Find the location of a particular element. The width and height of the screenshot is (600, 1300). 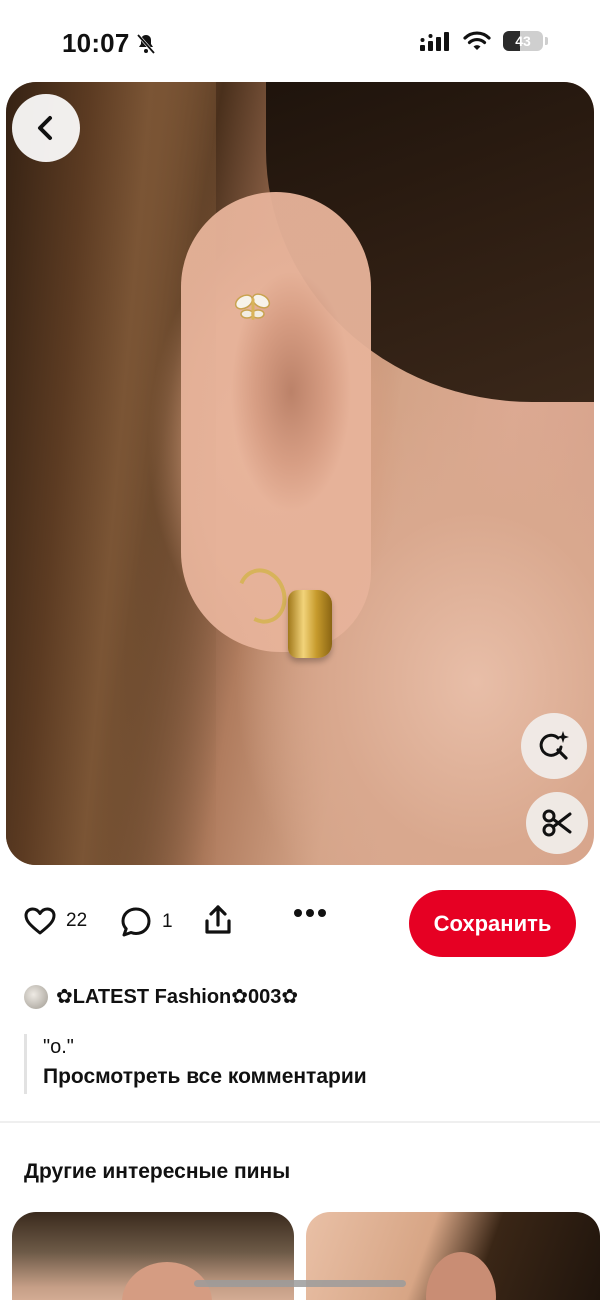

bell-slash-icon is located at coordinates (145, 43).